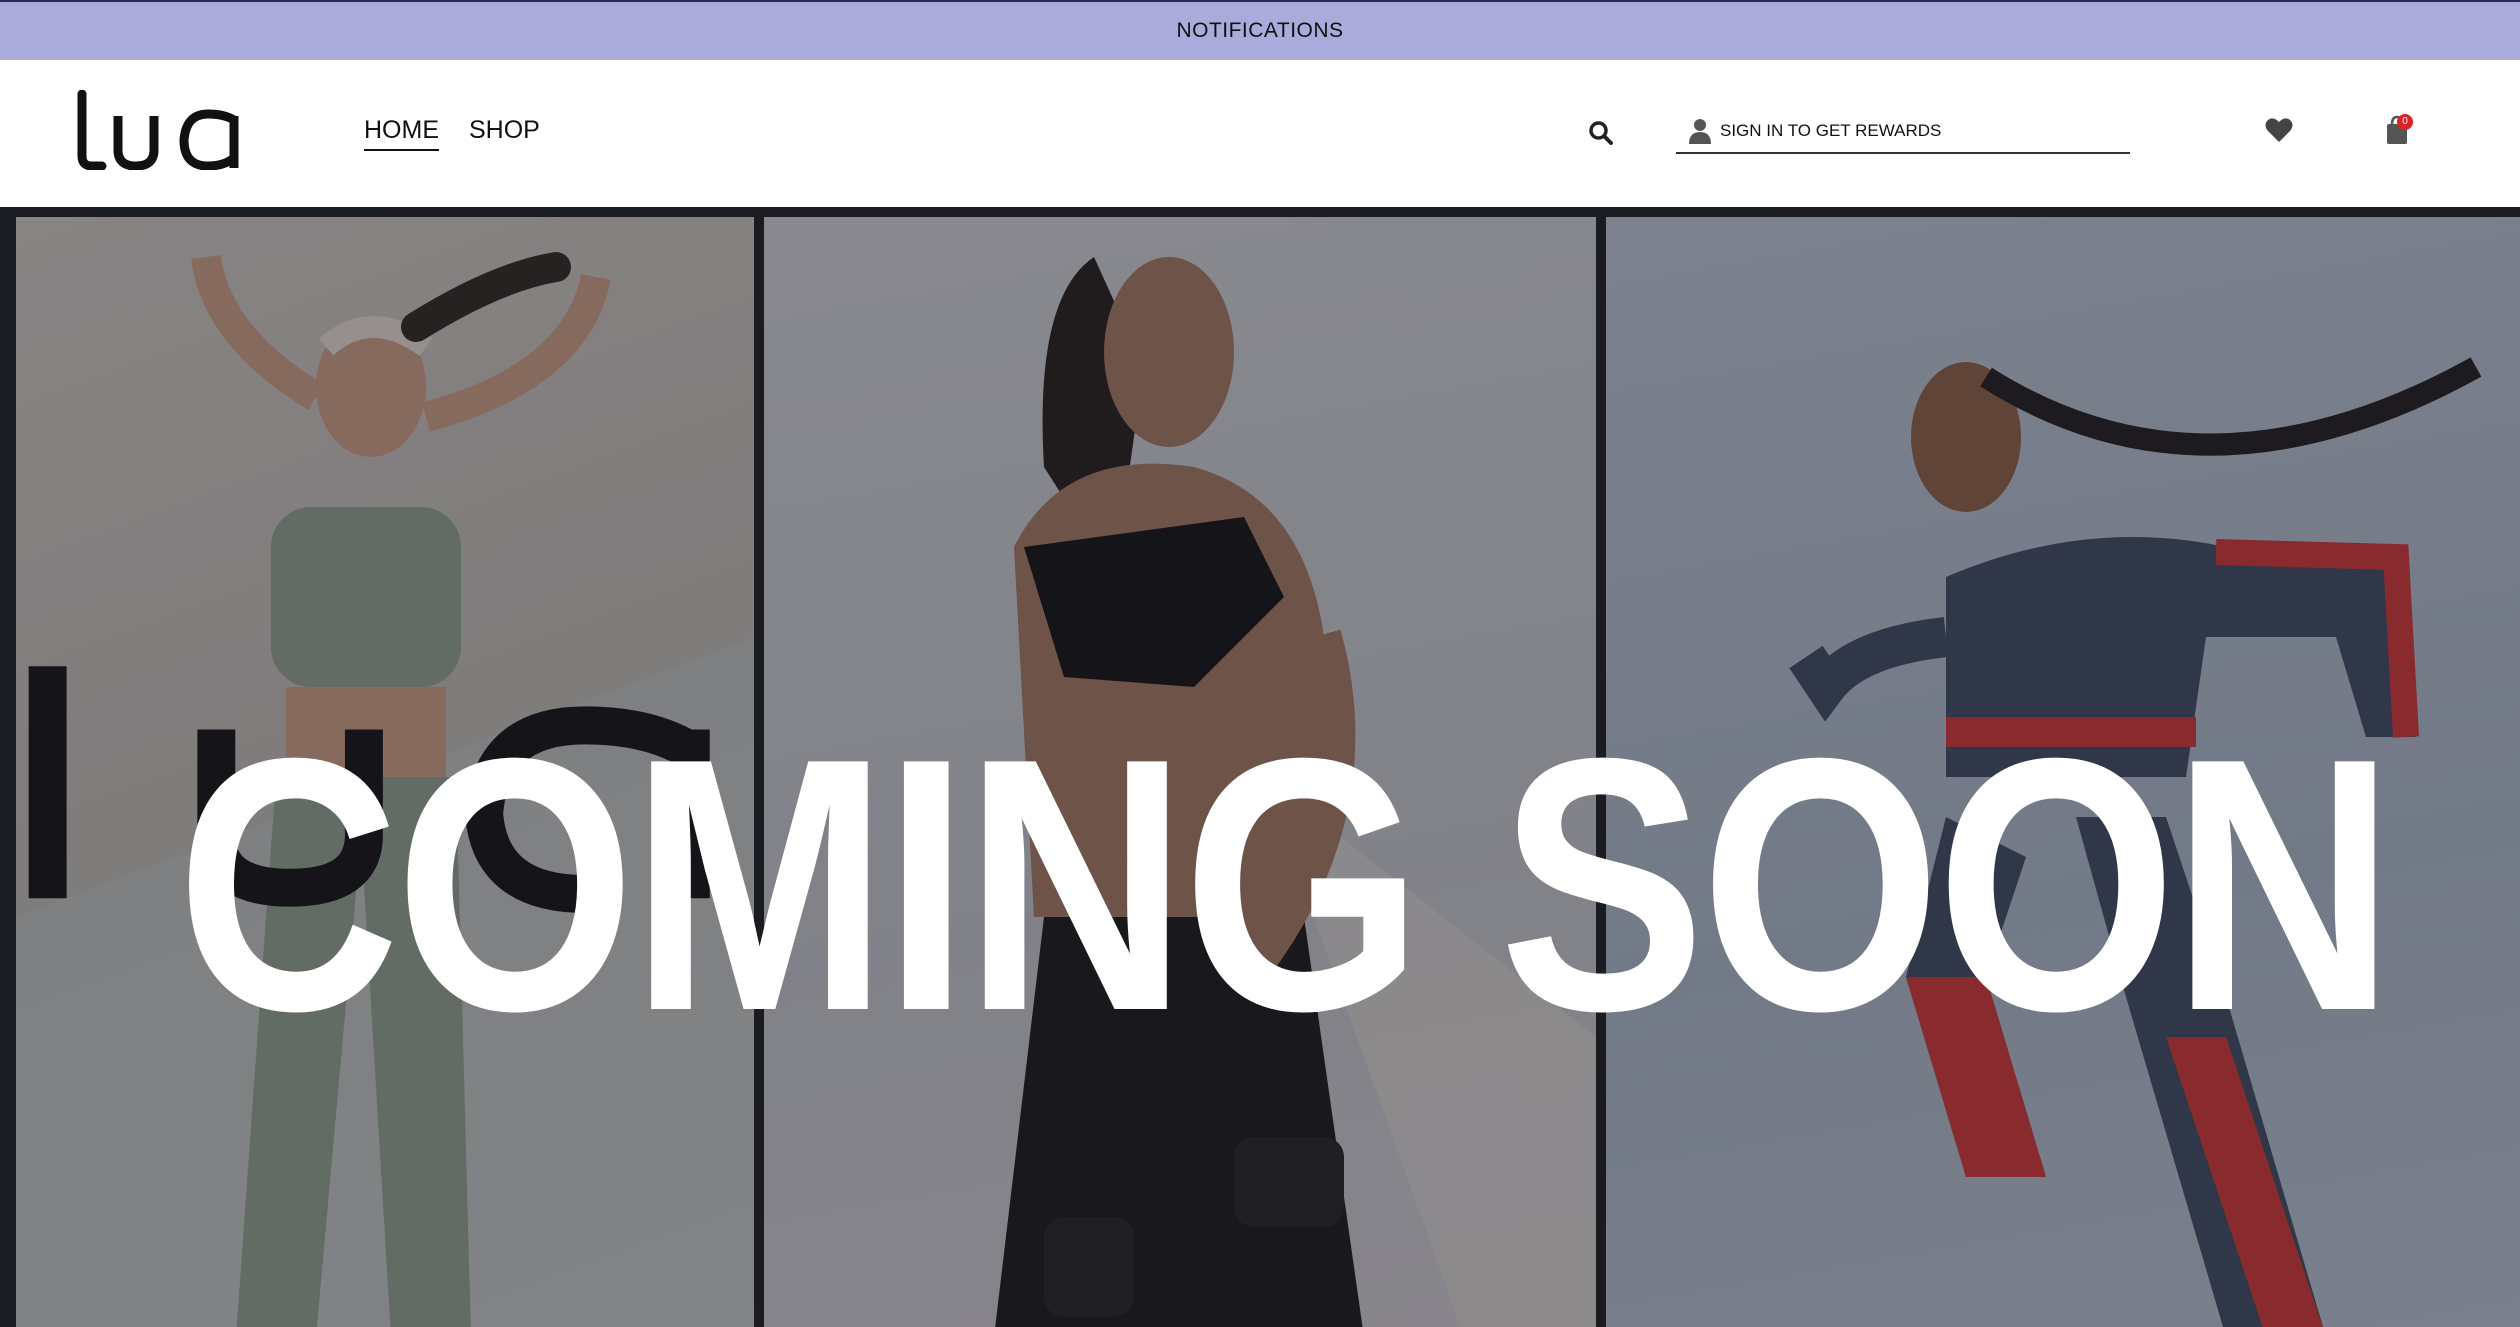 This screenshot has width=2520, height=1327. Describe the element at coordinates (1260, 133) in the screenshot. I see `site-header: HOME SHOP SIGN IN TO GET REWARDS 0` at that location.